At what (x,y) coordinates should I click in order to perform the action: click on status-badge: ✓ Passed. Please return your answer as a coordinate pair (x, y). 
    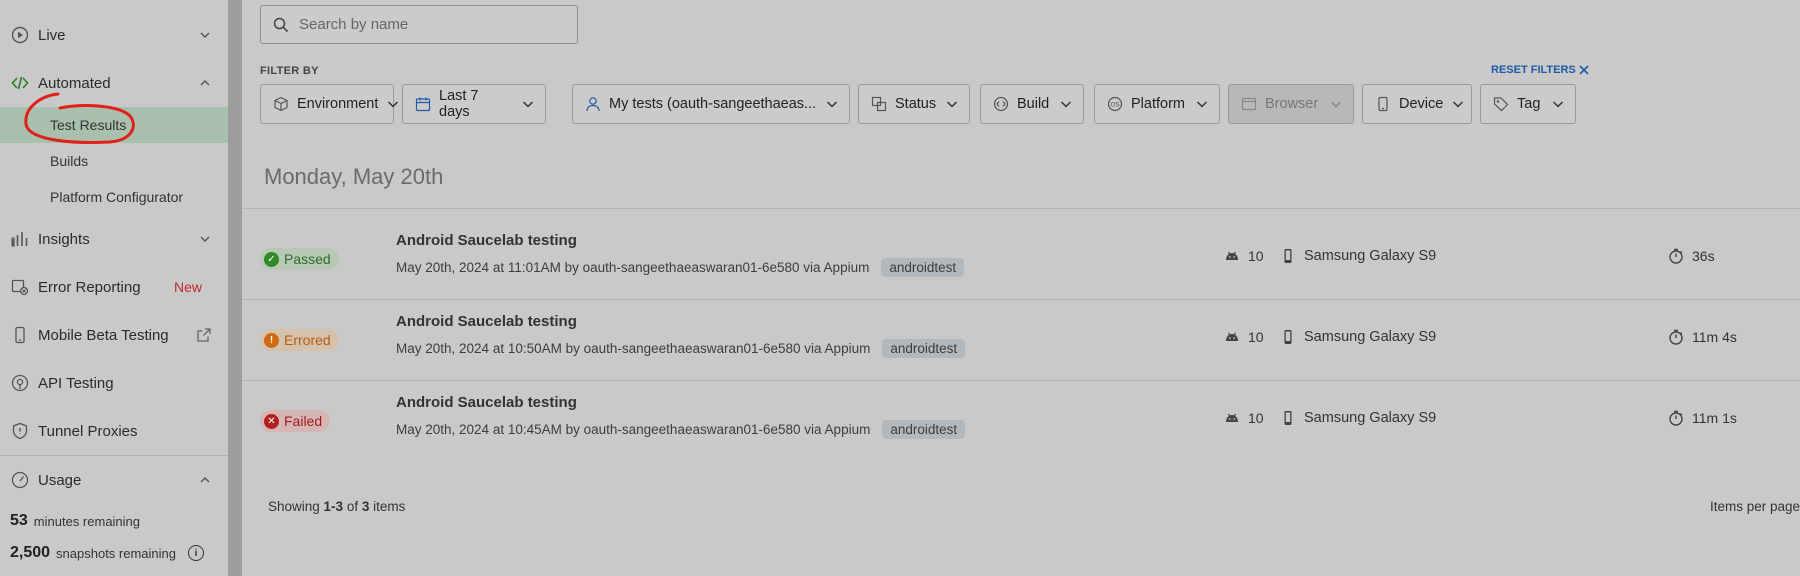
    Looking at the image, I should click on (299, 259).